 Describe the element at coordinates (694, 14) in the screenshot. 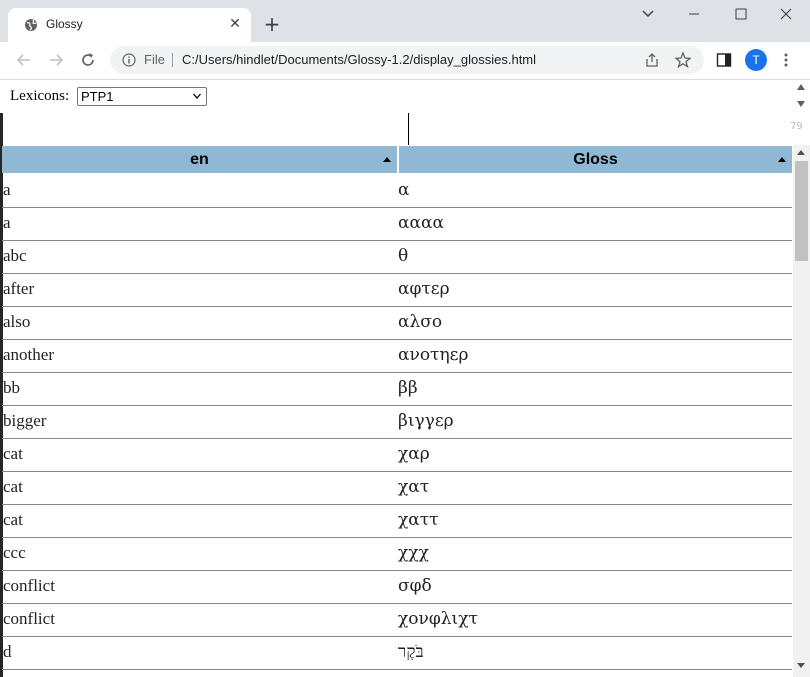

I see `minimize-icon` at that location.